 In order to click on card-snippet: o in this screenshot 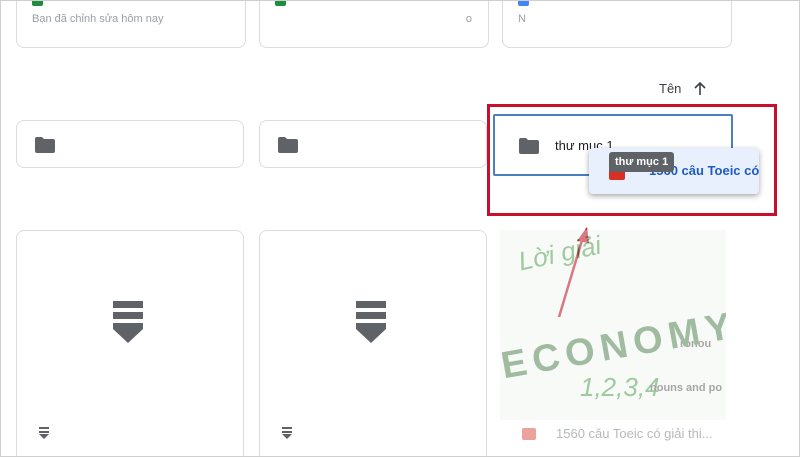, I will do `click(468, 19)`.